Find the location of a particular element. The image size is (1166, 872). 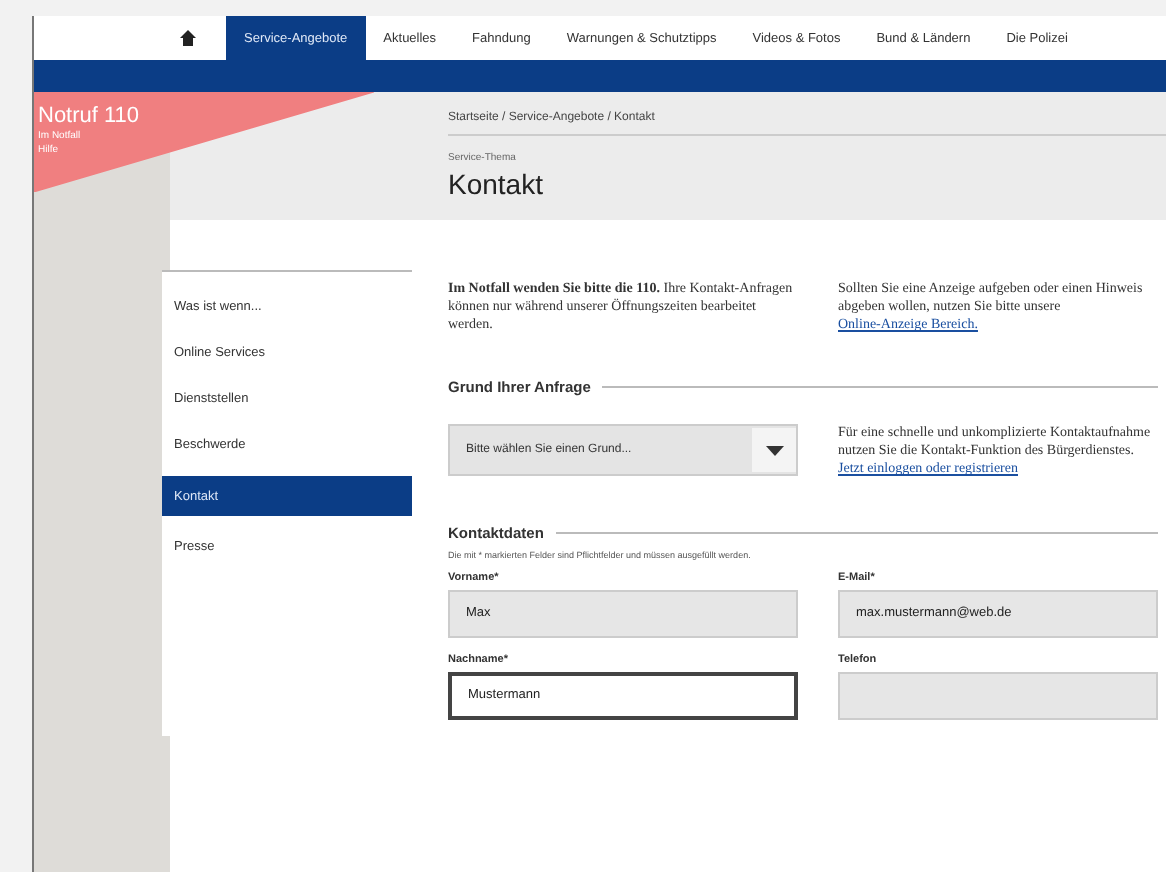

caret-icon is located at coordinates (774, 450).